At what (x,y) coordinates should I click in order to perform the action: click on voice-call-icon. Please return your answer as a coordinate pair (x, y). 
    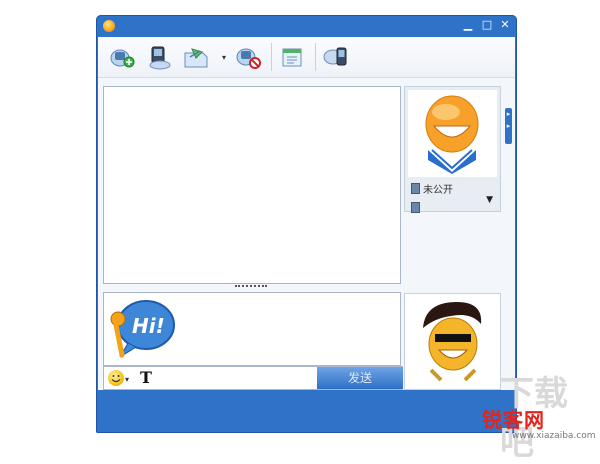
    Looking at the image, I should click on (160, 58).